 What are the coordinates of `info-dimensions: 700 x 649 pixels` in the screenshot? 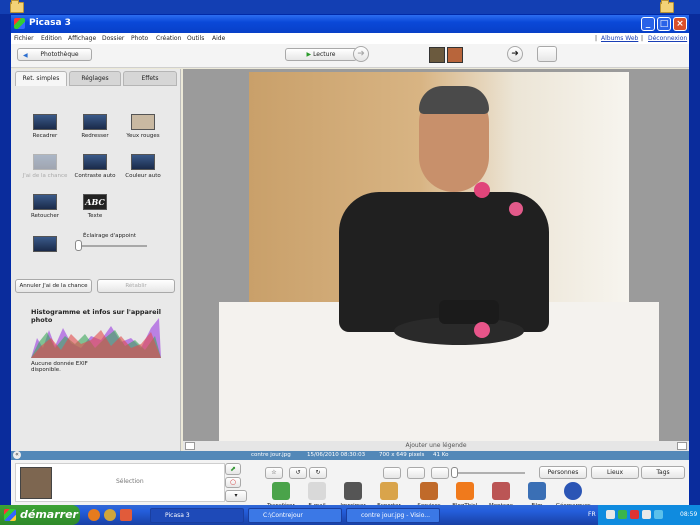 It's located at (402, 455).